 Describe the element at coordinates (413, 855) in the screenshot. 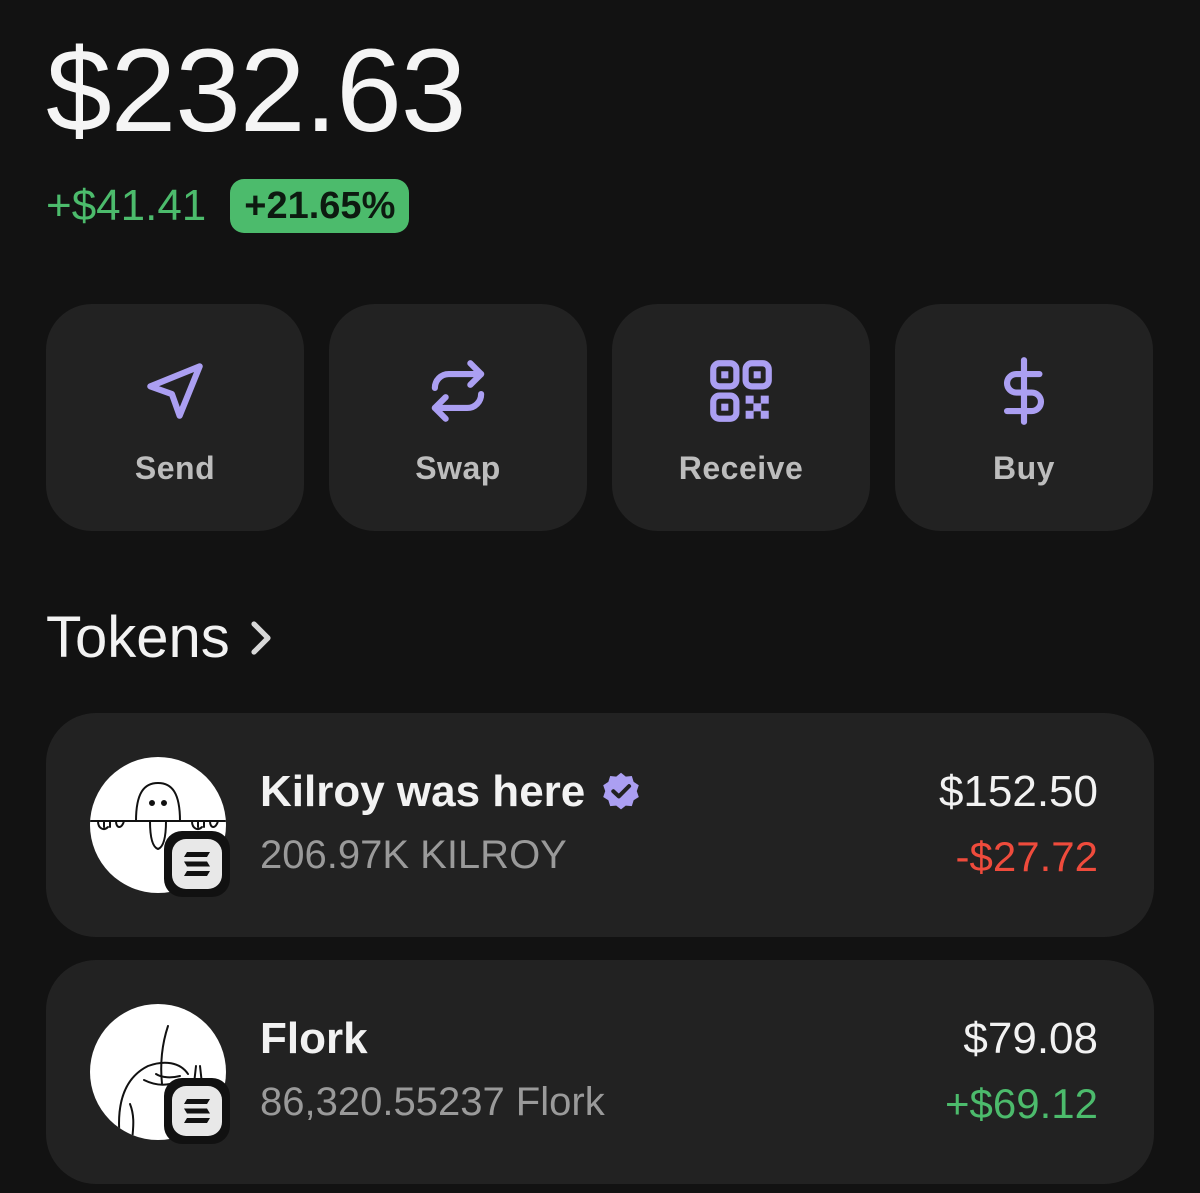

I see `token-amount: 206.97K KILROY` at that location.